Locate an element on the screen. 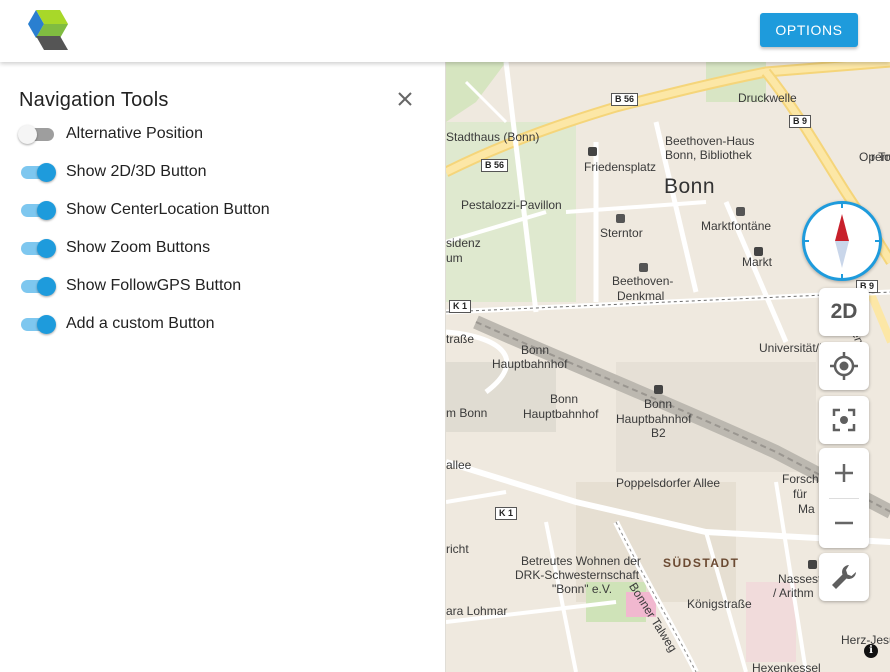 This screenshot has width=890, height=672. mode-2d-3d-button: 2D is located at coordinates (844, 312).